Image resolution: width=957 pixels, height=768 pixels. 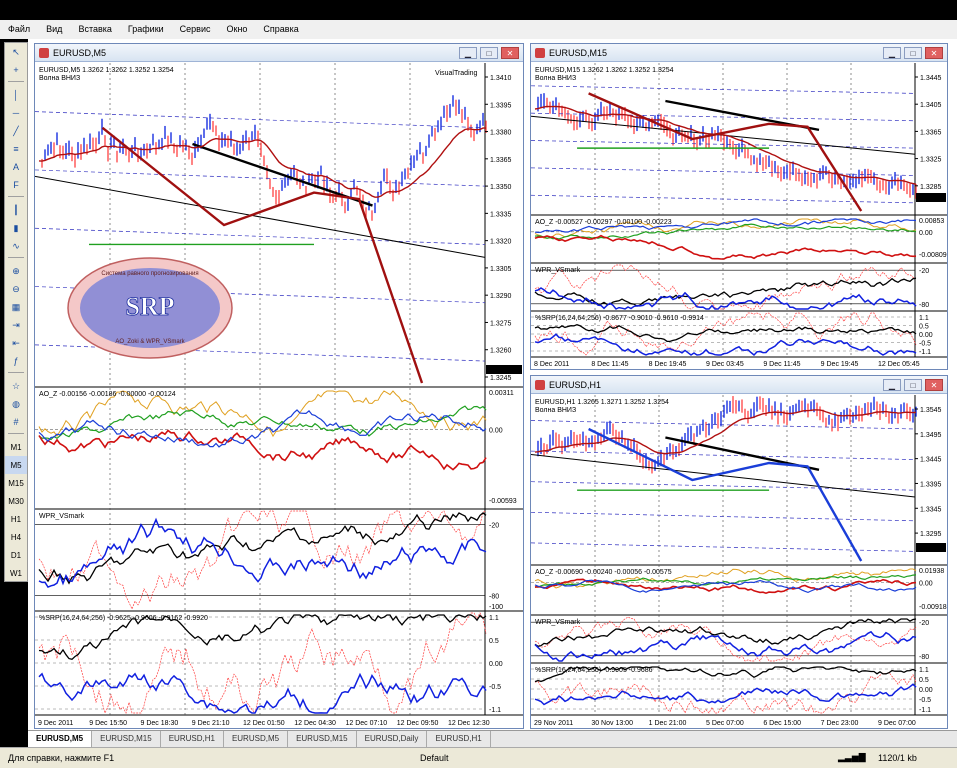 I want to click on fibo-icon: F, so click(x=16, y=185).